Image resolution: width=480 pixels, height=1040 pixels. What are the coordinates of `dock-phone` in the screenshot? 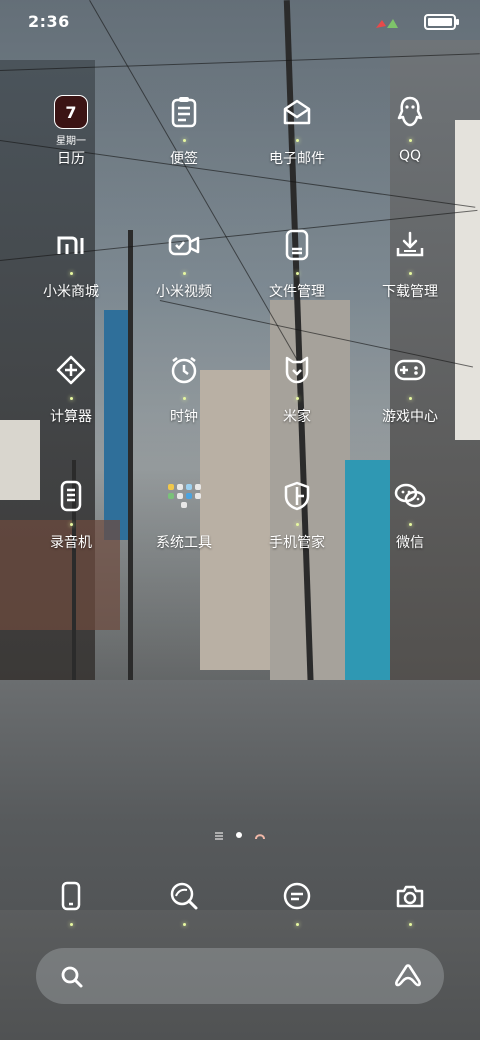 It's located at (71, 901).